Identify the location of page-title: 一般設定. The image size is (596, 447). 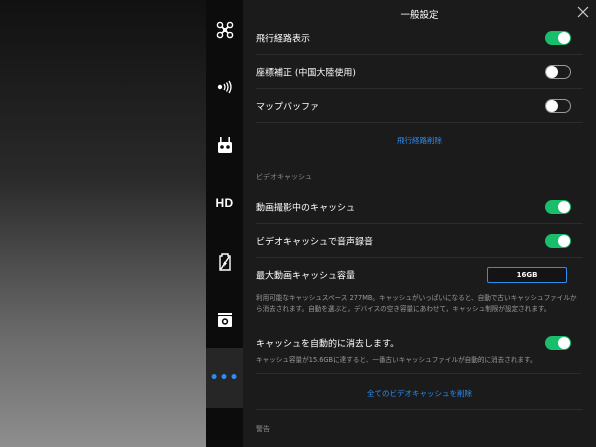
(419, 15).